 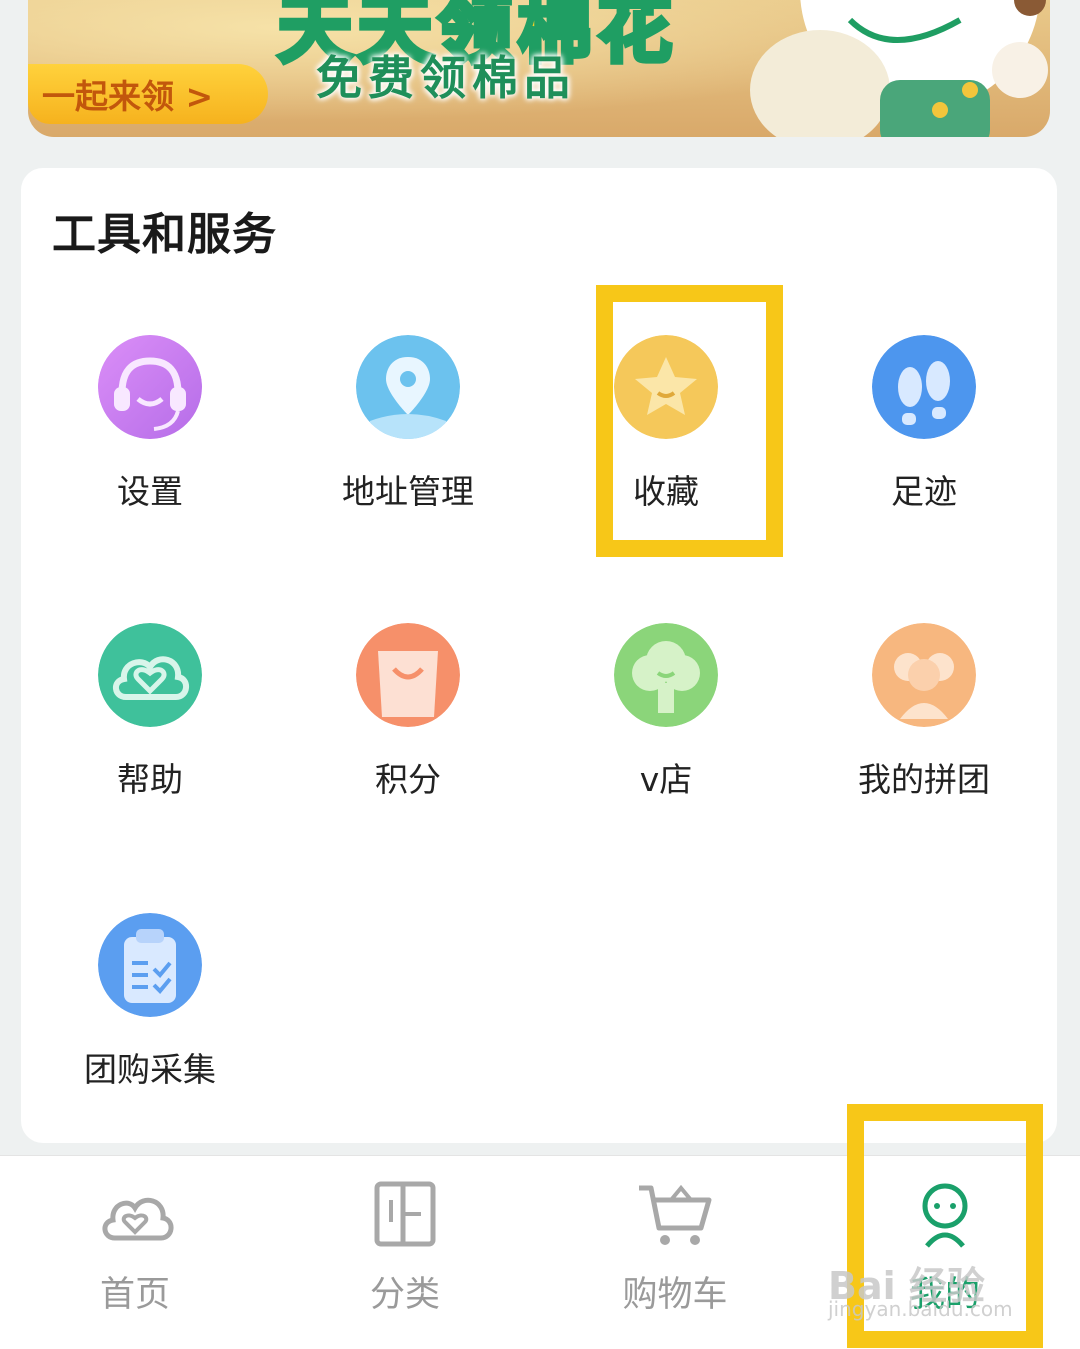 What do you see at coordinates (924, 779) in the screenshot?
I see `tool-label: 我的拼团` at bounding box center [924, 779].